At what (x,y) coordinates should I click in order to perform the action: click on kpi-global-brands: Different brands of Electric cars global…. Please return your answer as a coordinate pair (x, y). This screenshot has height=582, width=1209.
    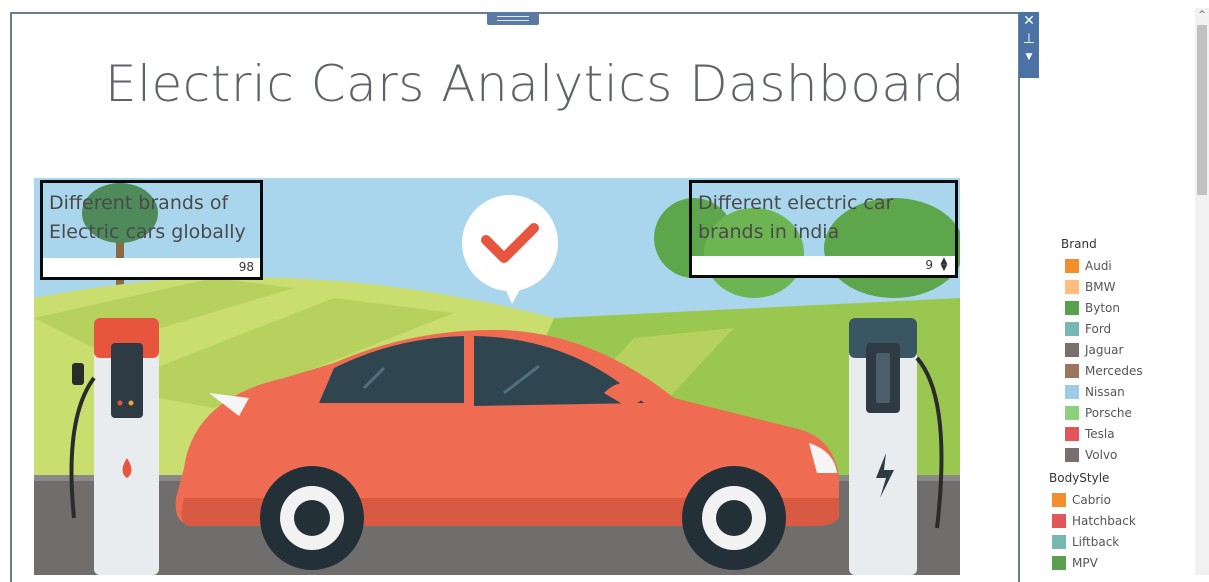
    Looking at the image, I should click on (151, 230).